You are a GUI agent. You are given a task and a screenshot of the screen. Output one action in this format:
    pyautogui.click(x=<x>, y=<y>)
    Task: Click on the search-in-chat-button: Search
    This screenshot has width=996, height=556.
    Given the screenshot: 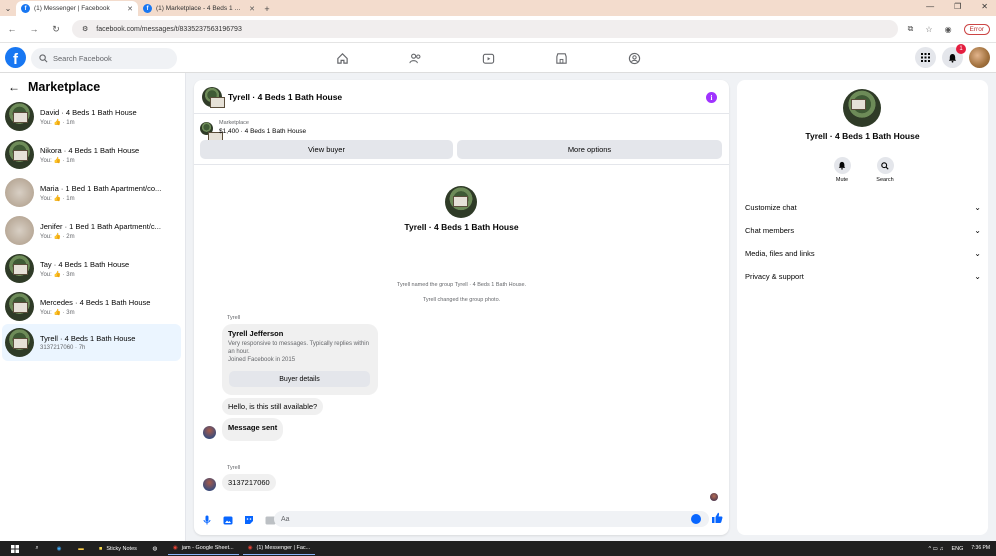 What is the action you would take?
    pyautogui.click(x=885, y=170)
    